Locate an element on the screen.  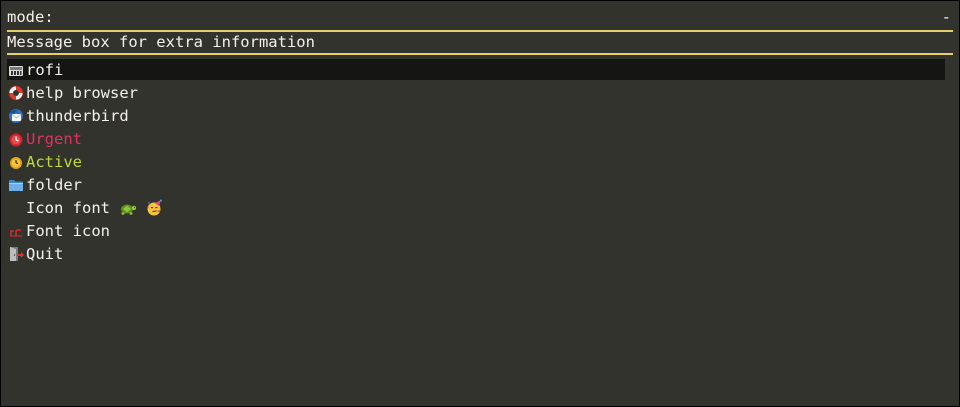
list-item-label: rofi is located at coordinates (45, 69).